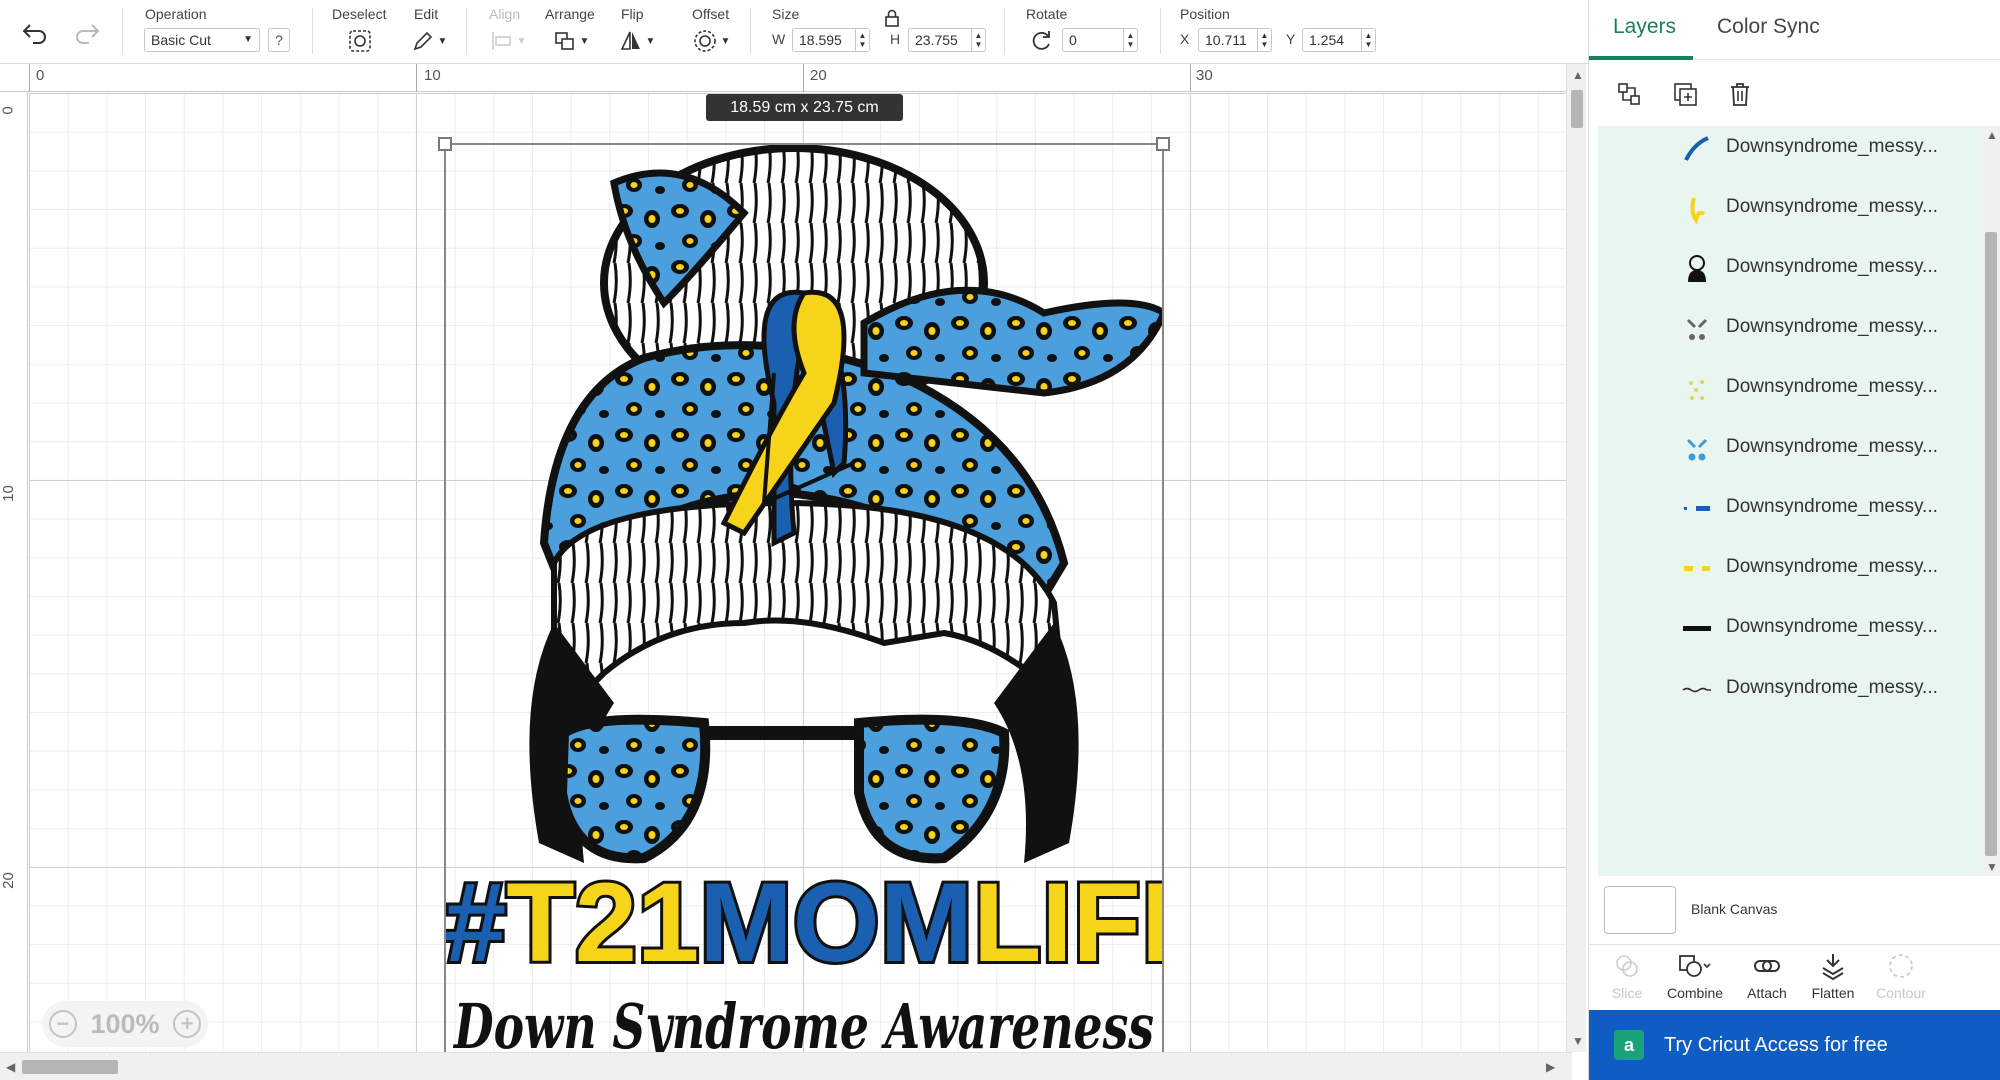 The width and height of the screenshot is (2000, 1080). What do you see at coordinates (1640, 910) in the screenshot?
I see `blank-canvas-swatch` at bounding box center [1640, 910].